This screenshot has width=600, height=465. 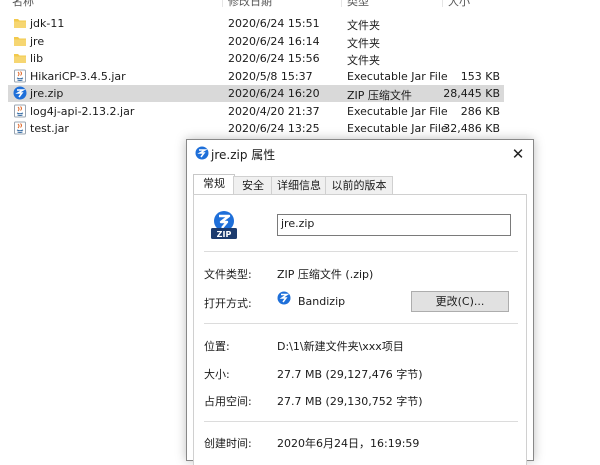 I want to click on column-size-header: 大小, so click(x=459, y=4).